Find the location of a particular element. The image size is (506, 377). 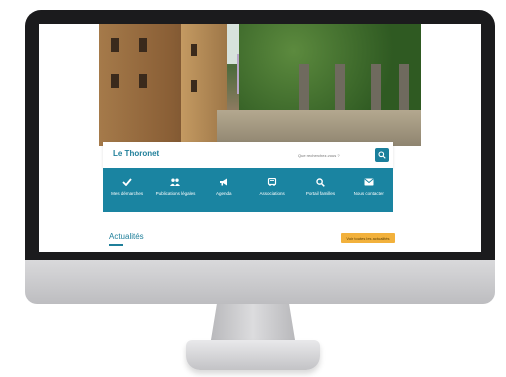

search-button is located at coordinates (382, 155).